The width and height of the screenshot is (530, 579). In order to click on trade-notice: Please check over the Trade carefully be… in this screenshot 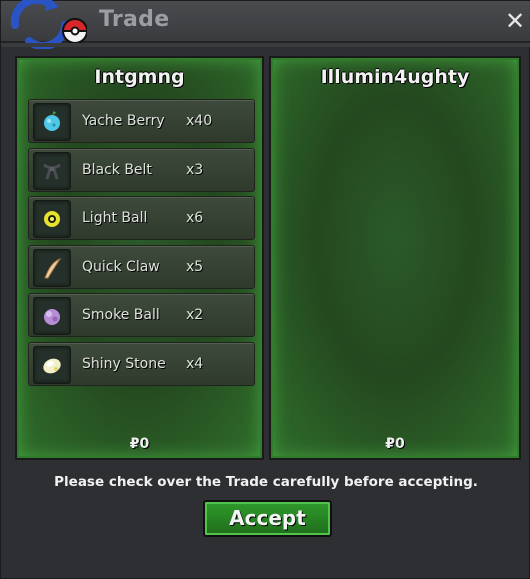, I will do `click(266, 482)`.